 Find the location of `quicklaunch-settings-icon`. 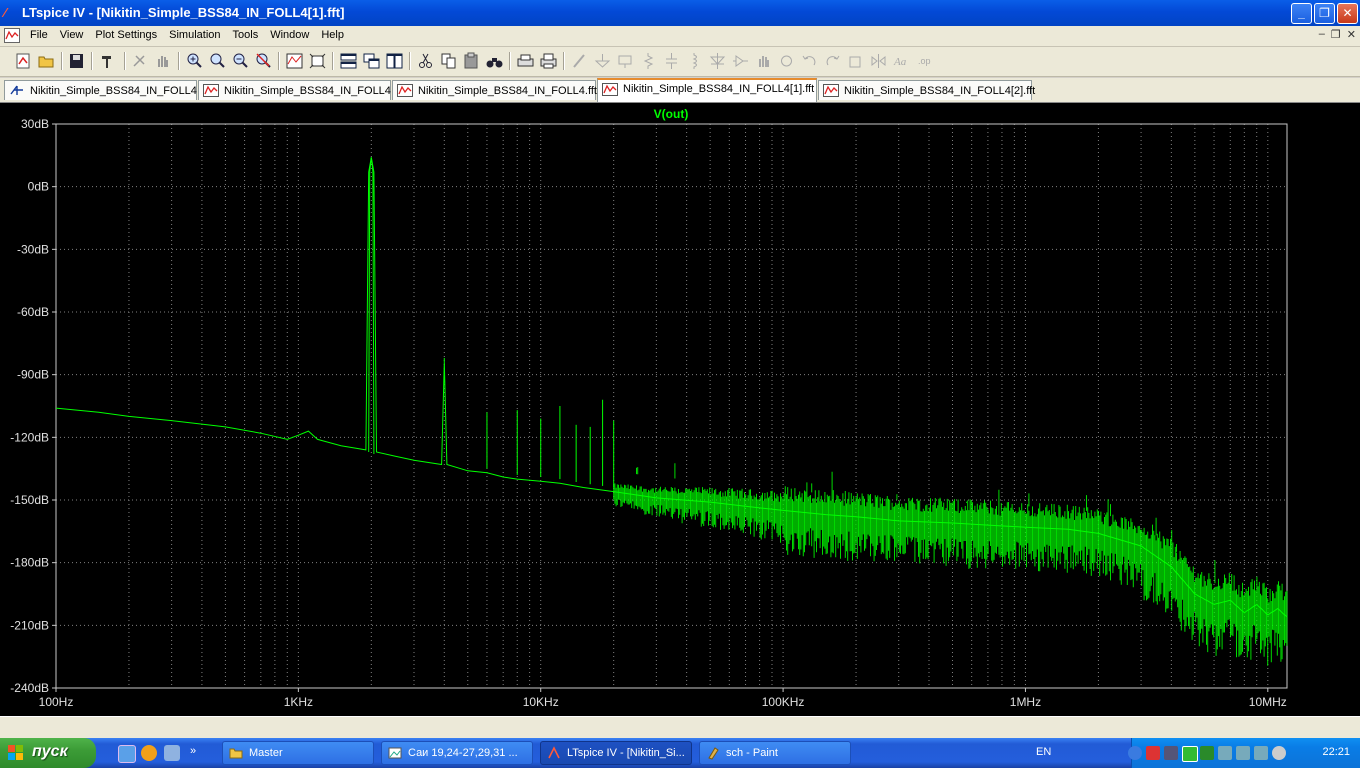

quicklaunch-settings-icon is located at coordinates (127, 754).